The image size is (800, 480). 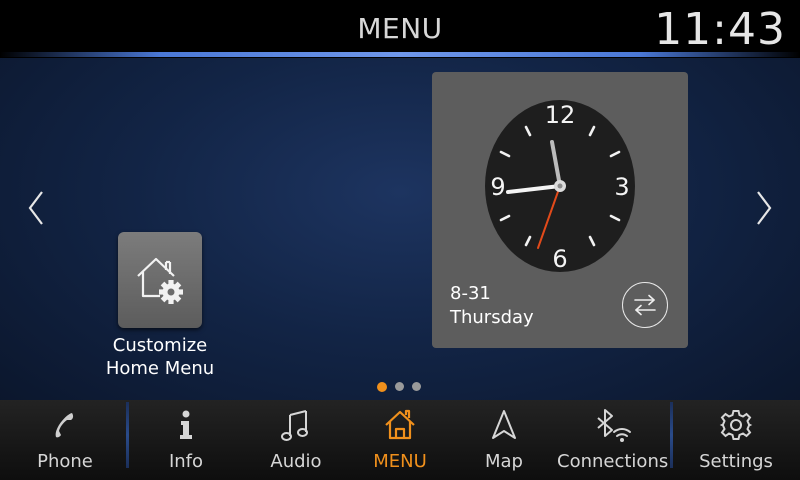 What do you see at coordinates (65, 440) in the screenshot?
I see `nav-phone: Phone` at bounding box center [65, 440].